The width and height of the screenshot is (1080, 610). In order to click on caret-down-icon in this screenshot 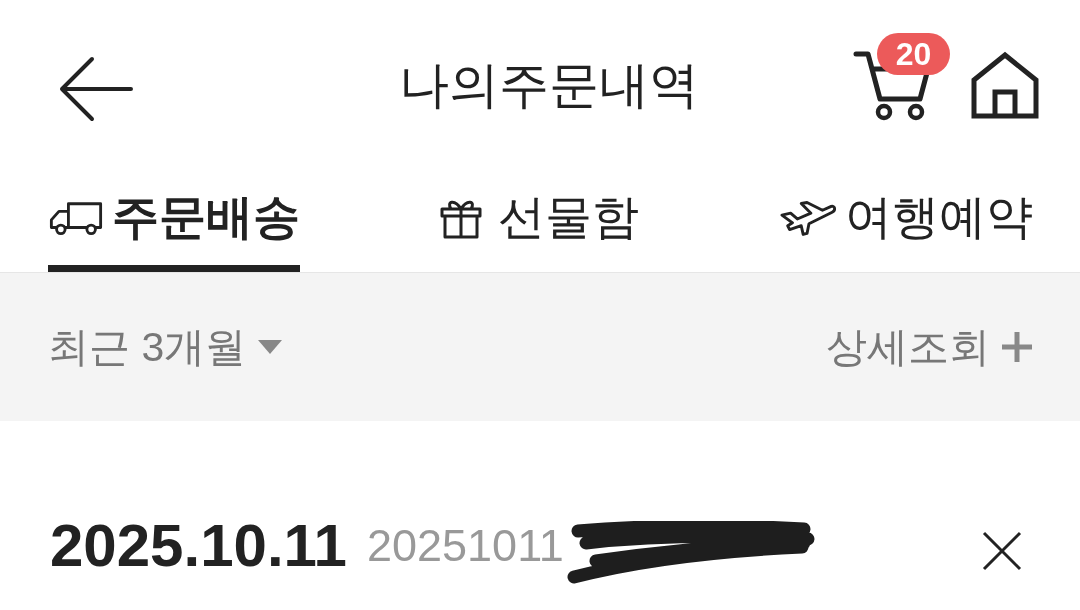, I will do `click(270, 347)`.